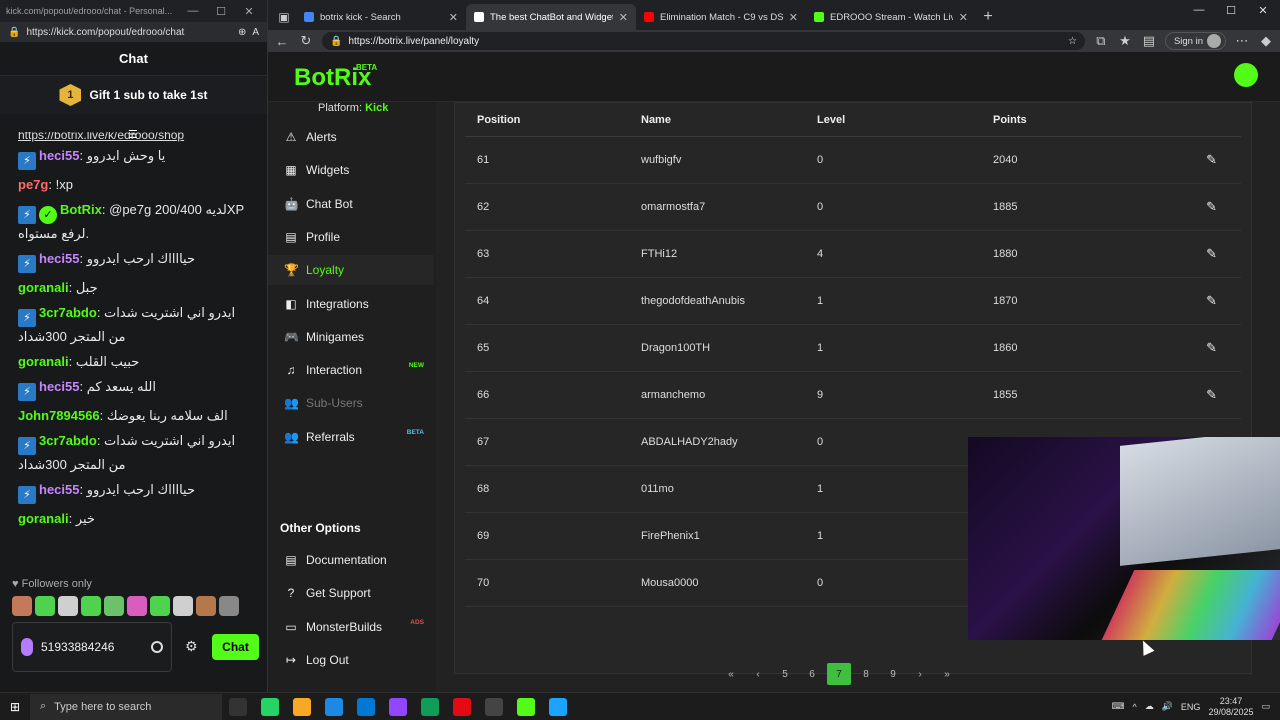 Image resolution: width=1280 pixels, height=720 pixels. What do you see at coordinates (1081, 120) in the screenshot?
I see `header-points: Points` at bounding box center [1081, 120].